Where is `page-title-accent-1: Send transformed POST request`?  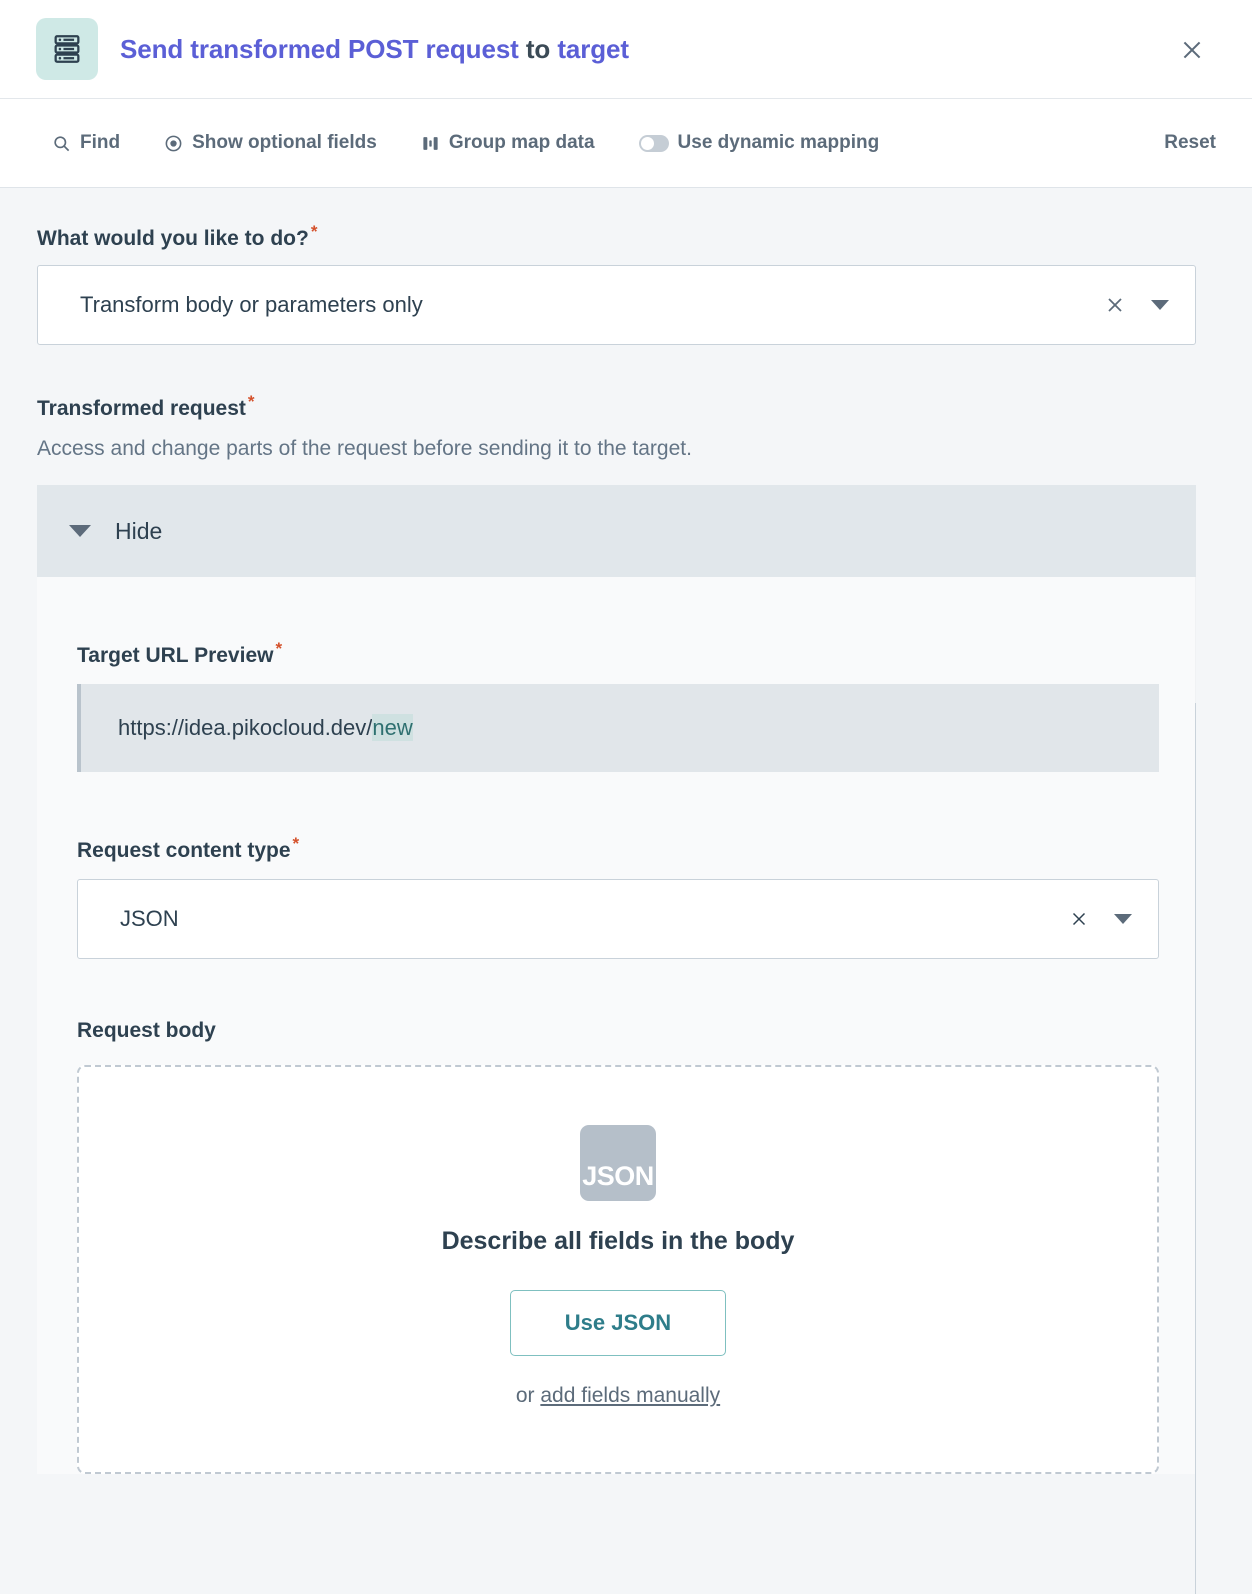
page-title-accent-1: Send transformed POST request is located at coordinates (319, 48).